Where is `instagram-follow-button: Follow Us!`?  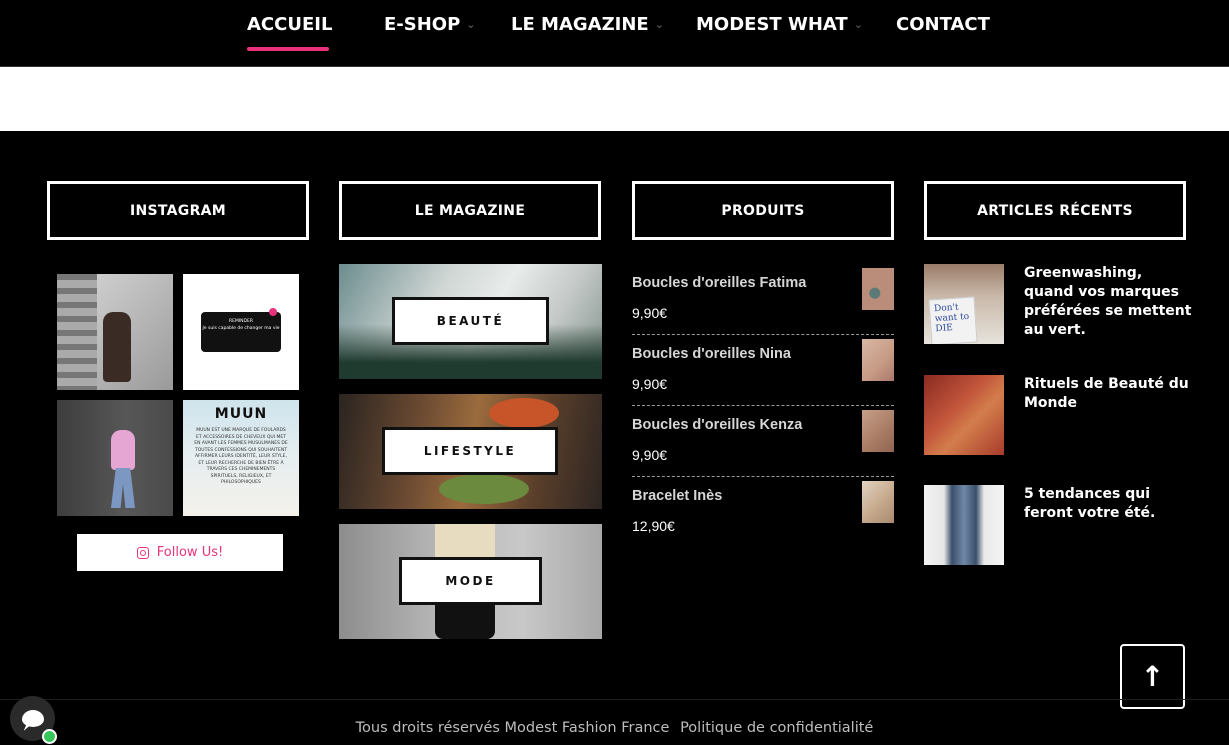 instagram-follow-button: Follow Us! is located at coordinates (180, 552).